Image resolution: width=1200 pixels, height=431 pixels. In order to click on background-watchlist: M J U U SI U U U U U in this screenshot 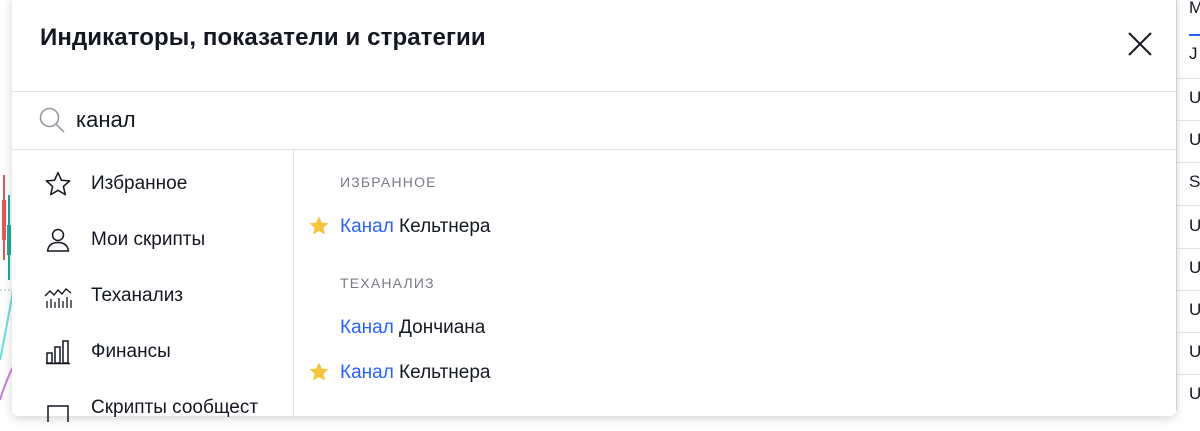, I will do `click(1188, 205)`.